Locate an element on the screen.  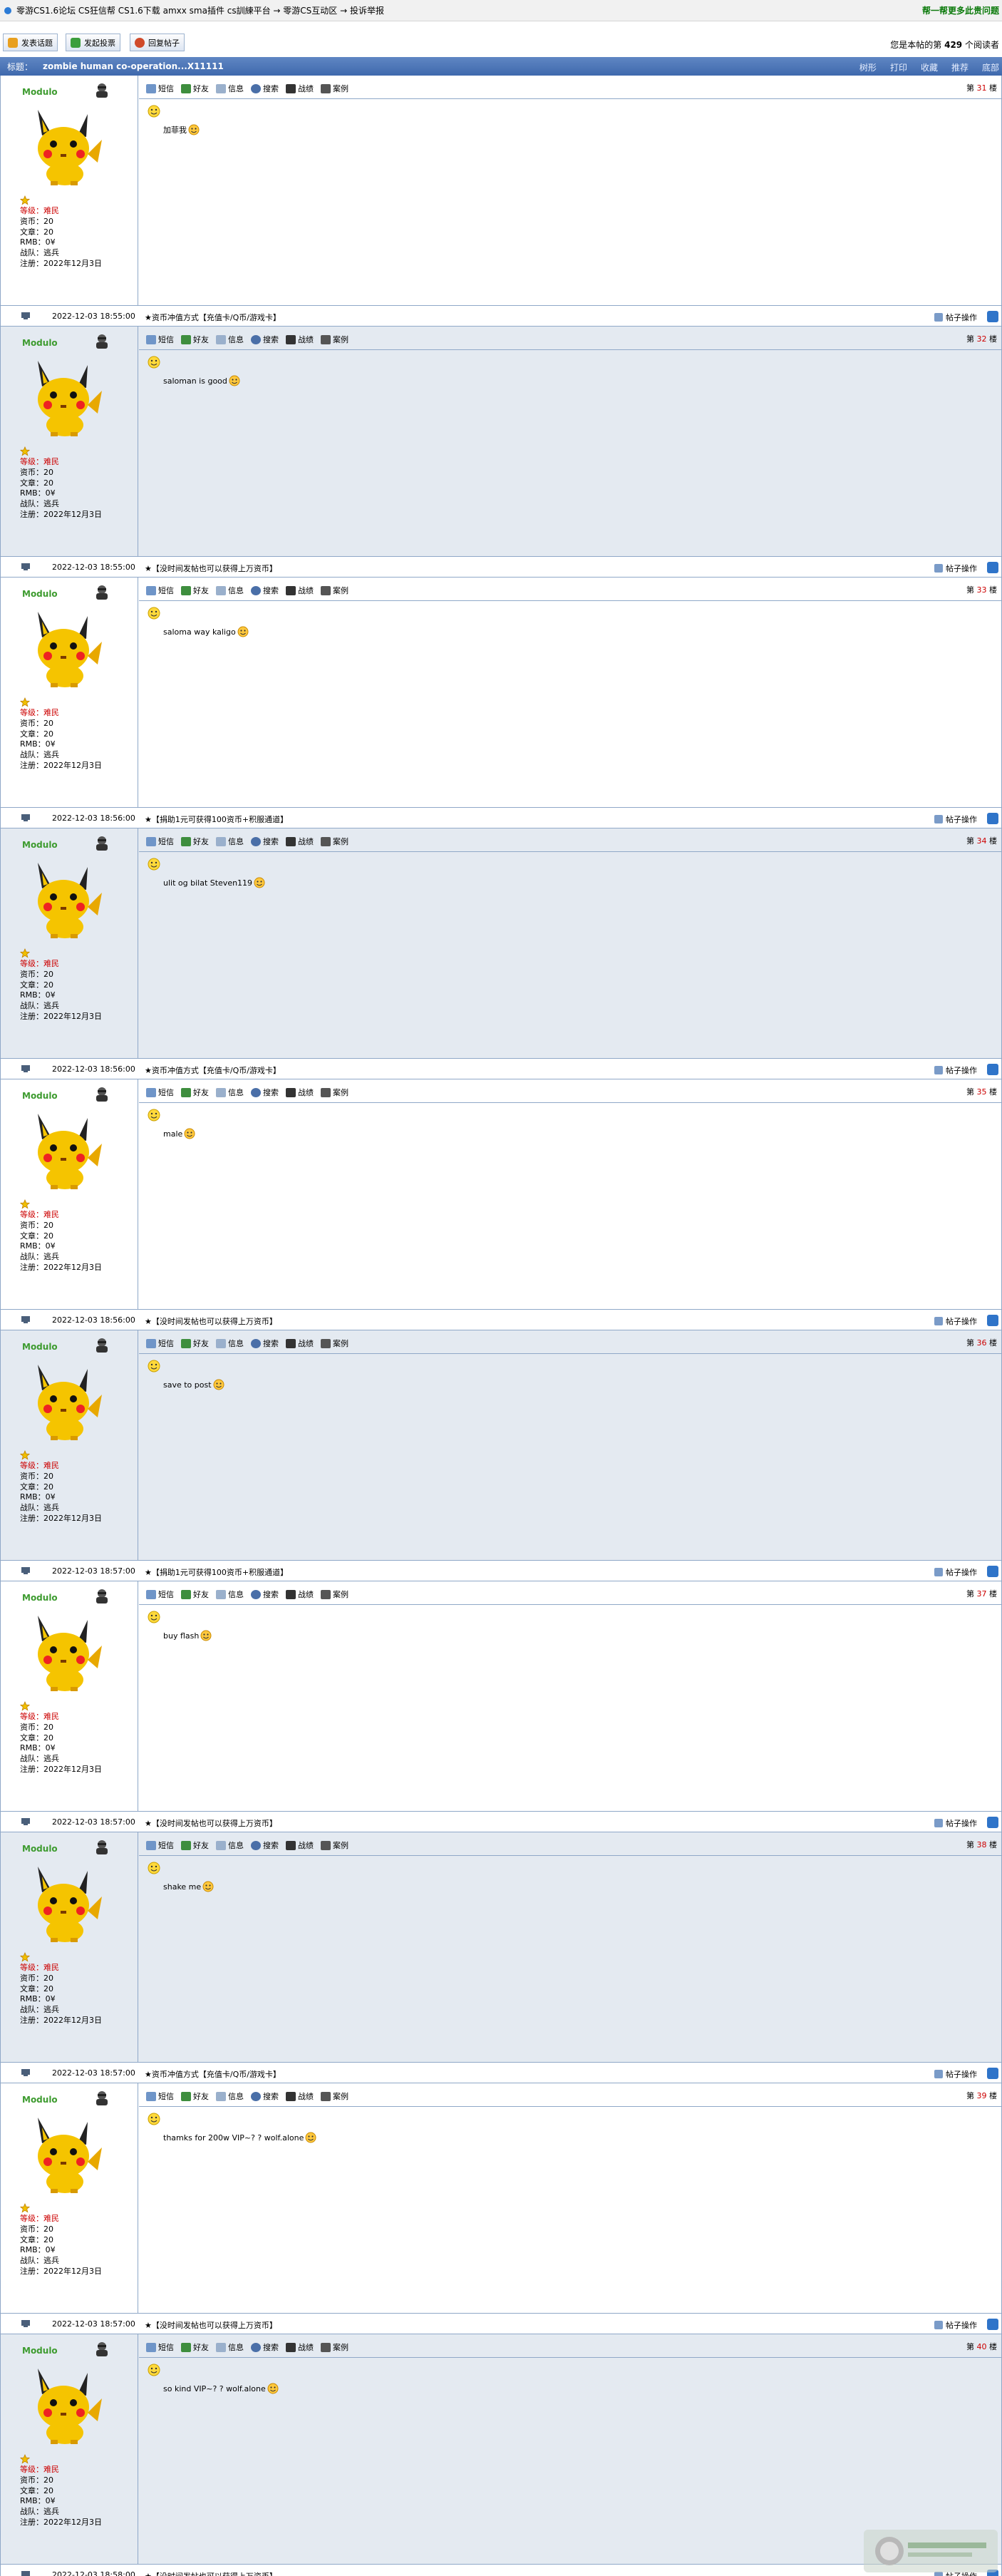
new-poll-button: 发起投票 is located at coordinates (93, 42).